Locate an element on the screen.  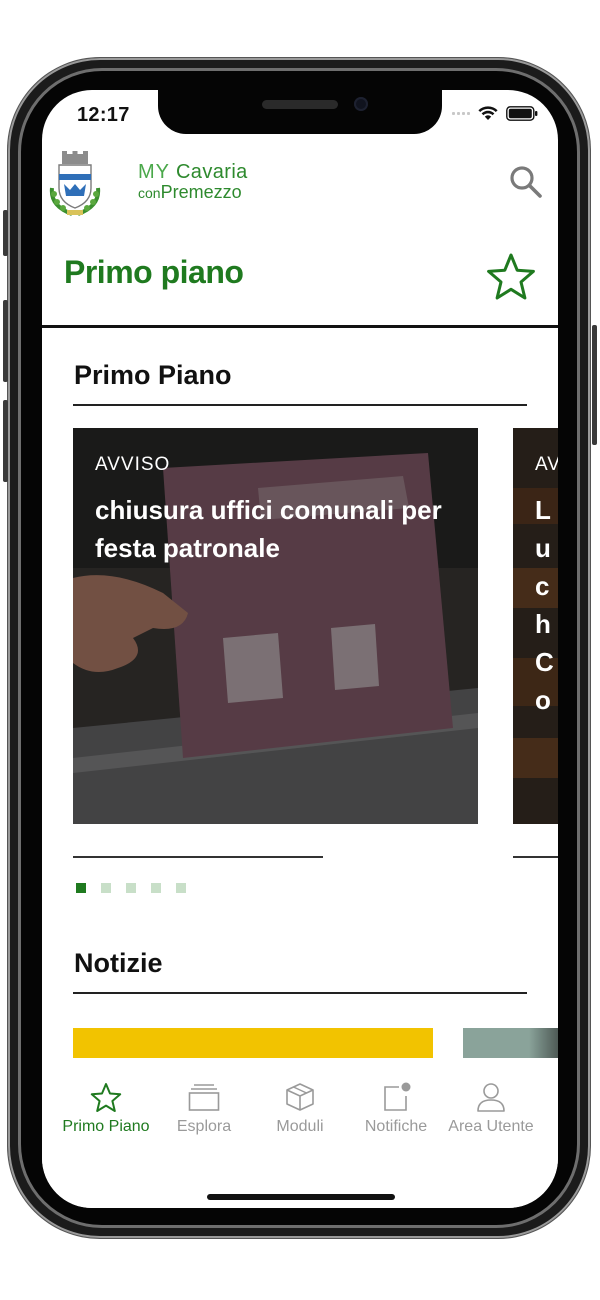
nav-item-area-utente: Area Utente is located at coordinates (491, 1109).